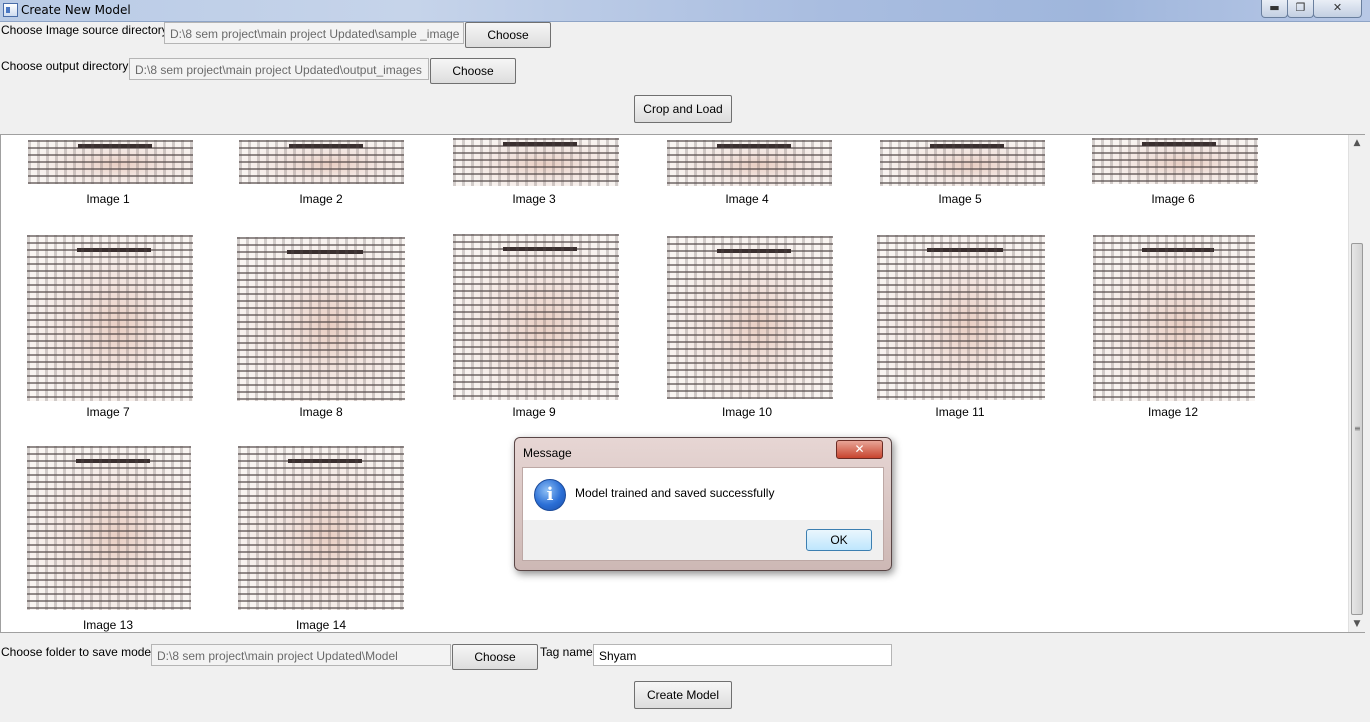 Image resolution: width=1370 pixels, height=722 pixels. What do you see at coordinates (683, 109) in the screenshot?
I see `crop-and-load-button: Crop and Load` at bounding box center [683, 109].